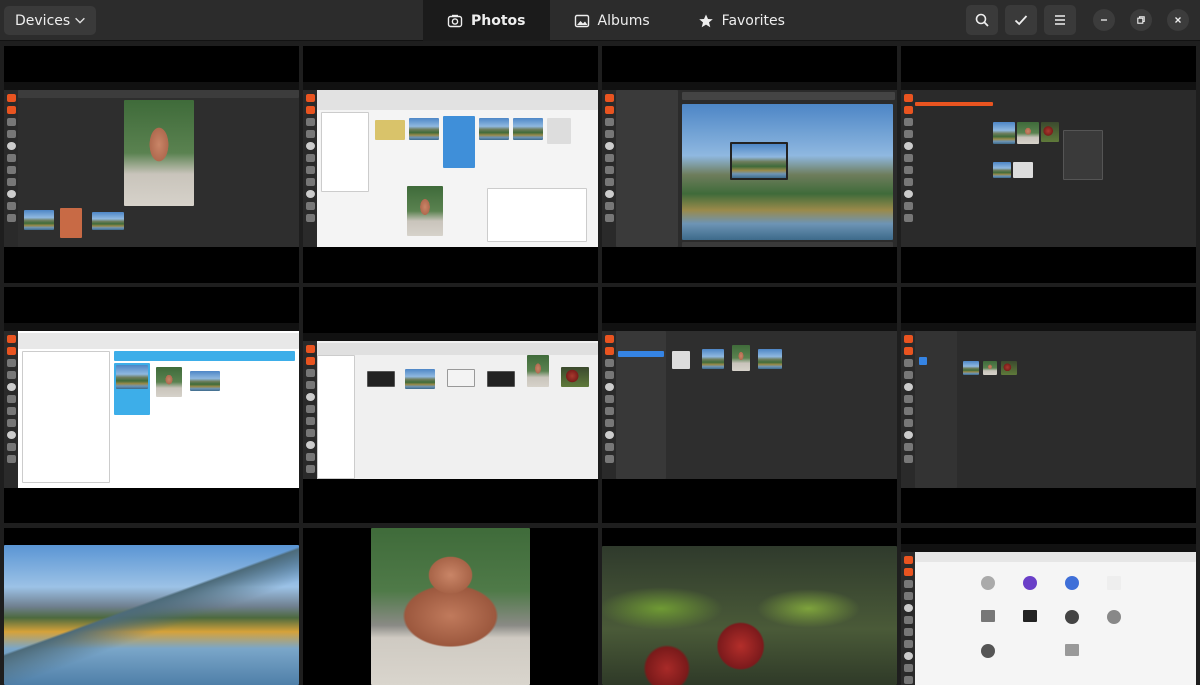 The image size is (1200, 685). I want to click on view-tabs: Photos Albums Favorites, so click(616, 20).